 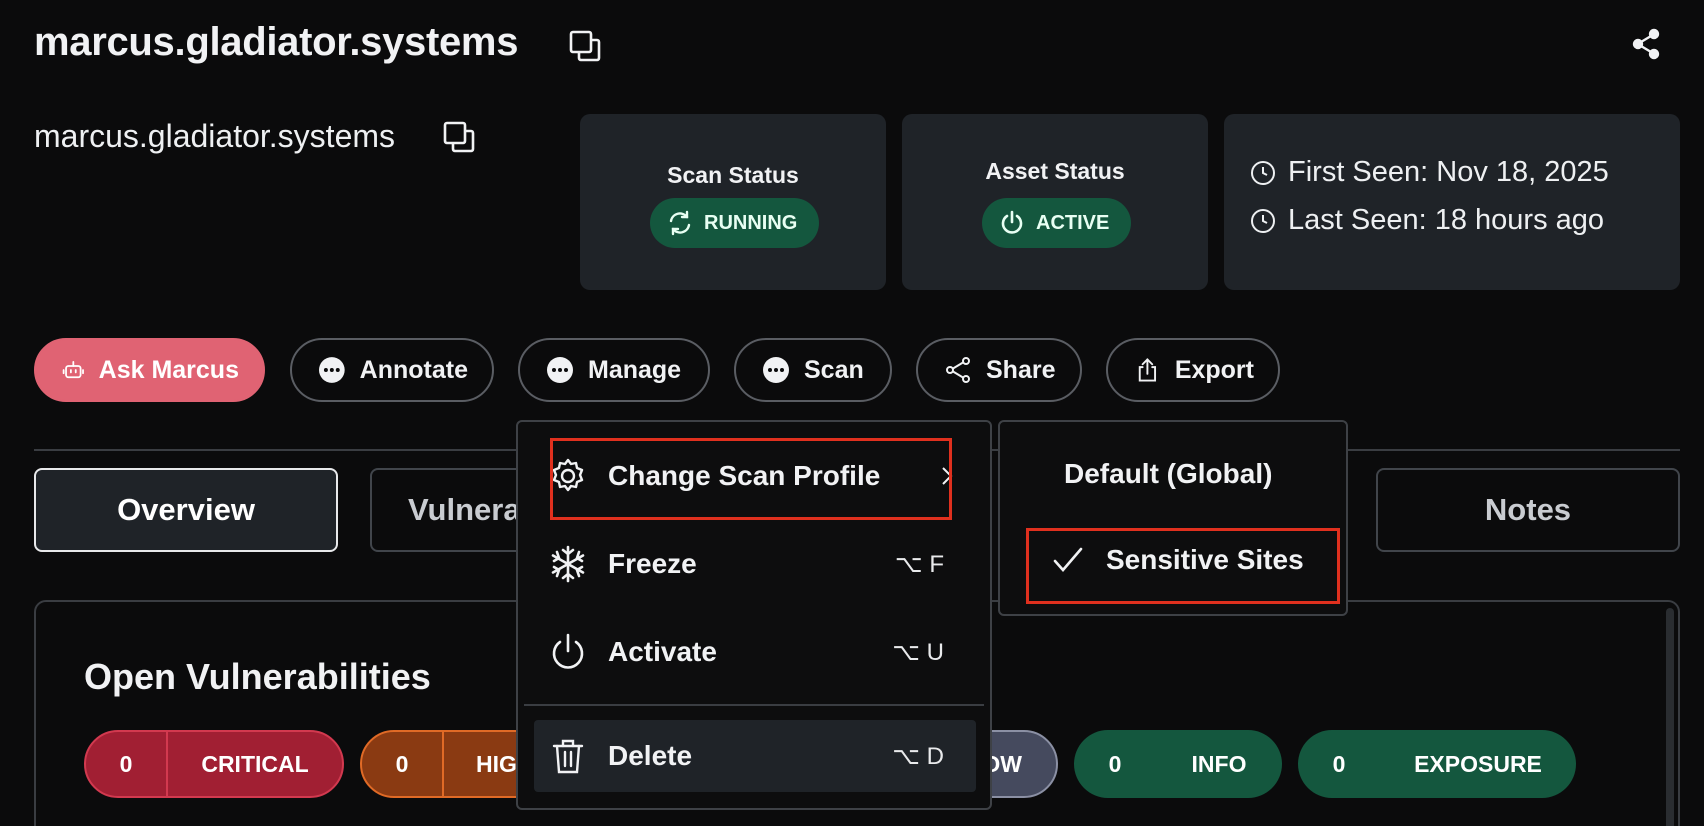 What do you see at coordinates (1173, 518) in the screenshot?
I see `scan-profile-submenu: Default (Global) Sensitive Sites` at bounding box center [1173, 518].